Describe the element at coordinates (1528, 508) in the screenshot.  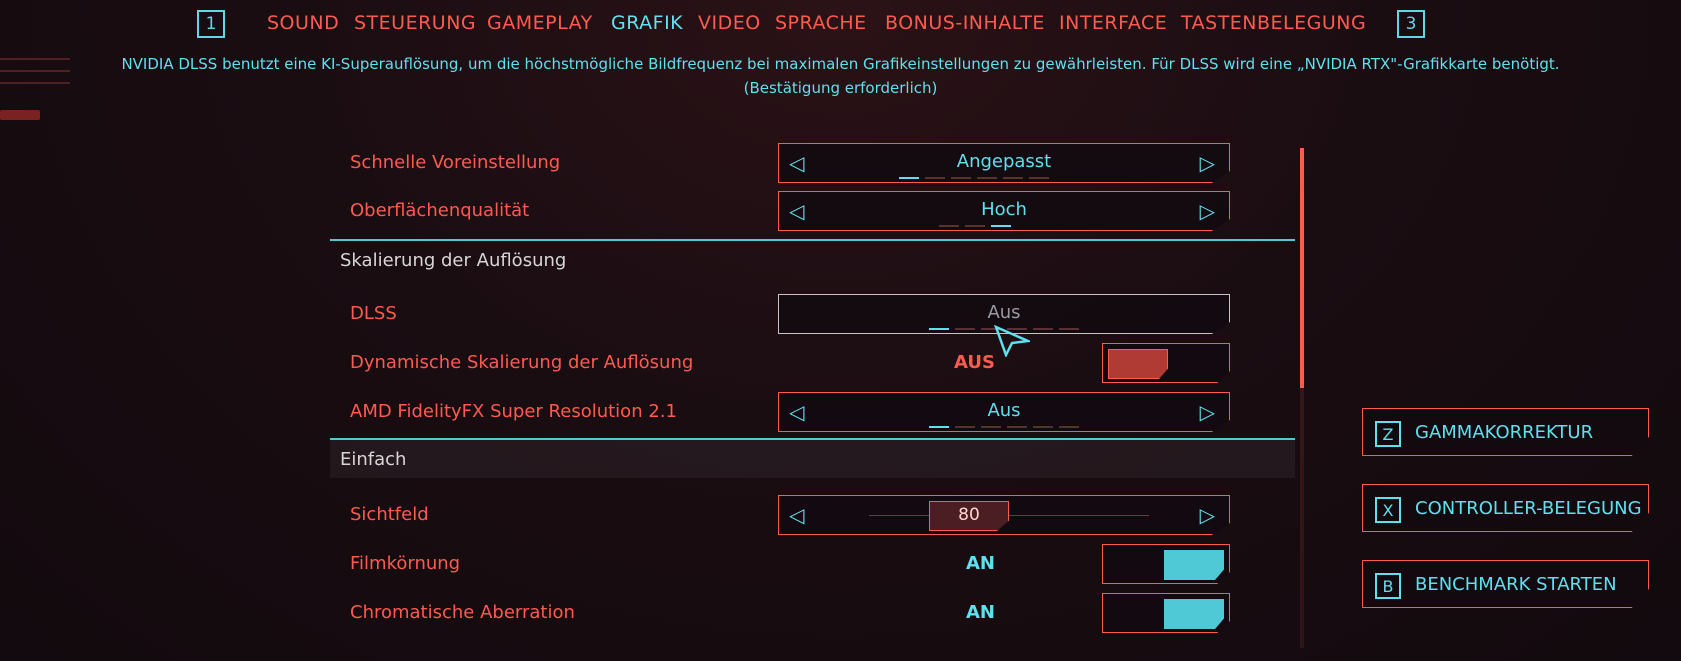
I see `button-label: CONTROLLER-BELEGUNG` at that location.